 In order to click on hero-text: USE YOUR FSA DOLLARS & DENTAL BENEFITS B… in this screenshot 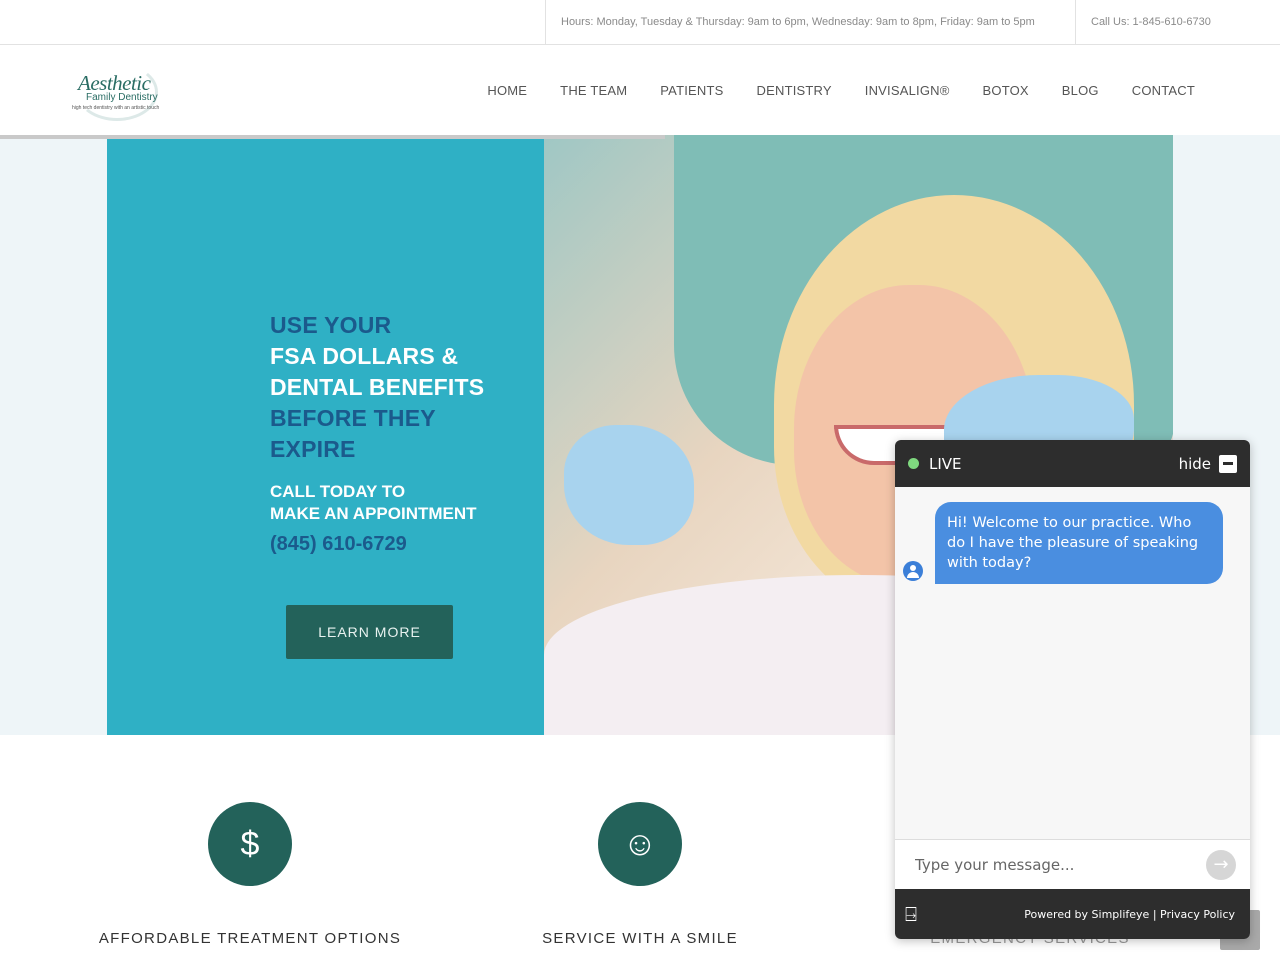, I will do `click(377, 433)`.